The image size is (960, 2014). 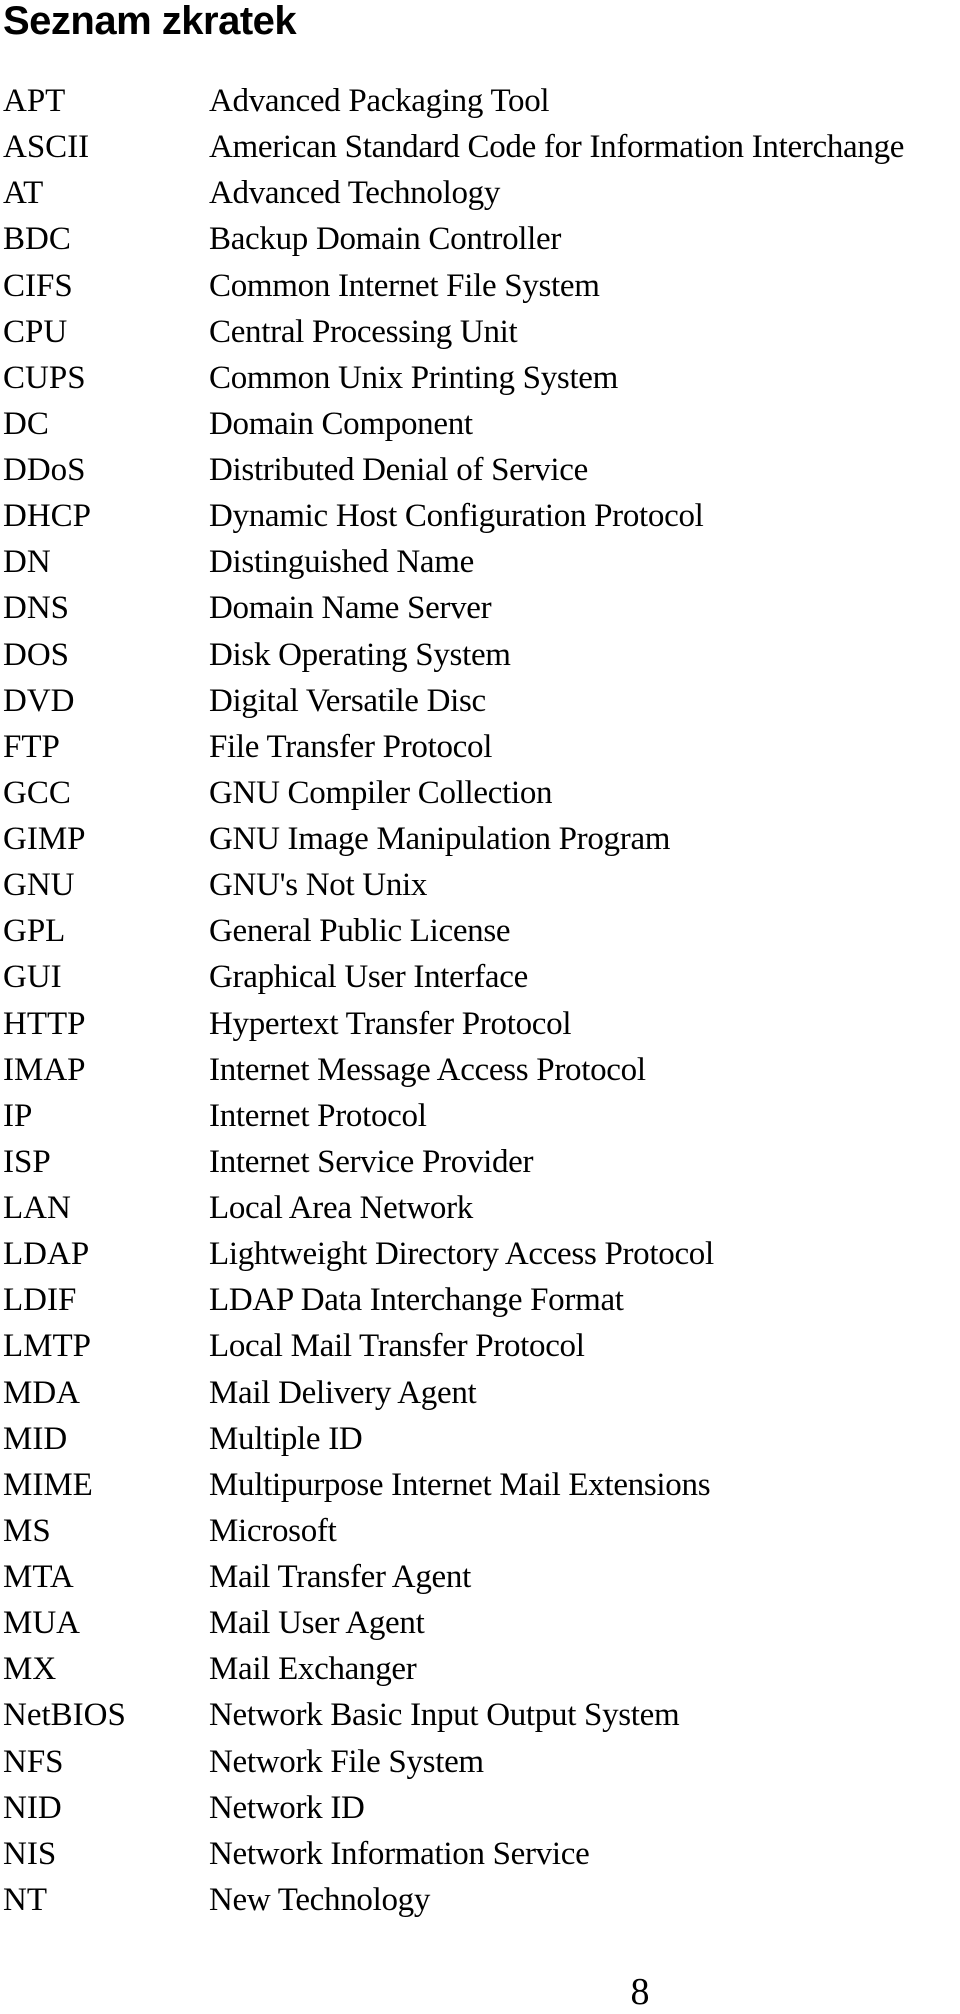 What do you see at coordinates (286, 1438) in the screenshot?
I see `abbreviation-description: Multiple ID` at bounding box center [286, 1438].